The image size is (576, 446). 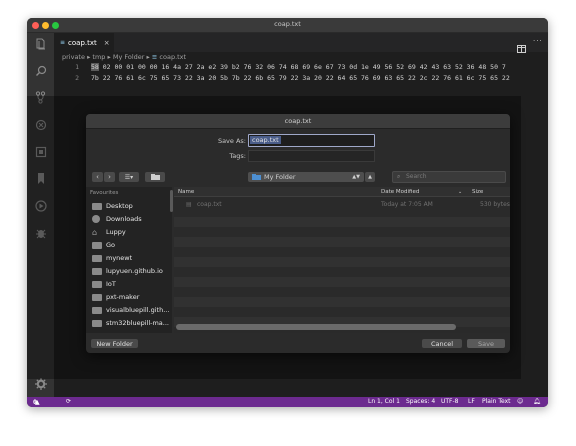 I want to click on tab-bar: ≡ coap.txt × ···, so click(x=301, y=43).